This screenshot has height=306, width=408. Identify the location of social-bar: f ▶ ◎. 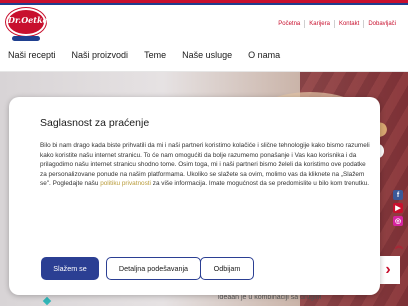
(399, 209).